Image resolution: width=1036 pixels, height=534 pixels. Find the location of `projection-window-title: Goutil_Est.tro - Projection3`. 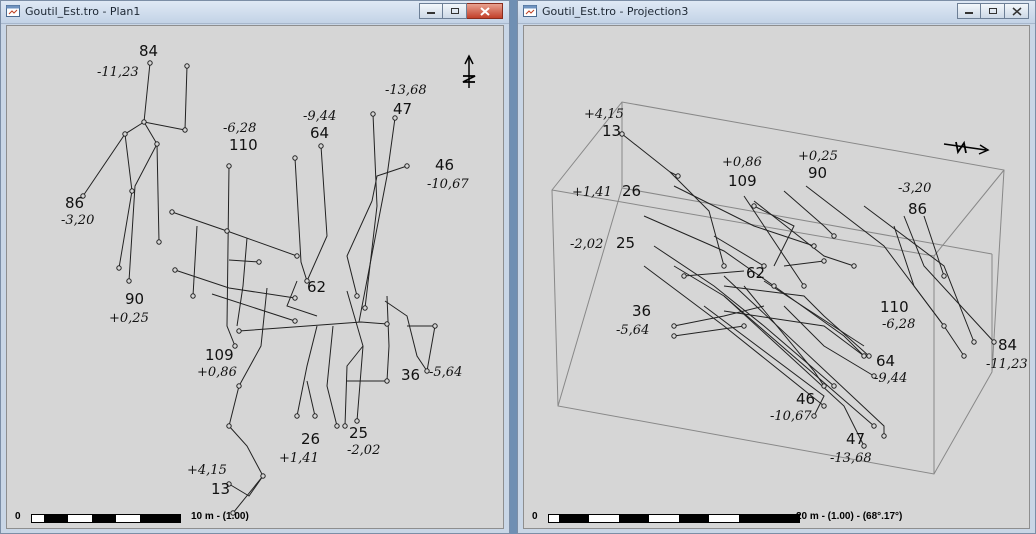

projection-window-title: Goutil_Est.tro - Projection3 is located at coordinates (615, 11).